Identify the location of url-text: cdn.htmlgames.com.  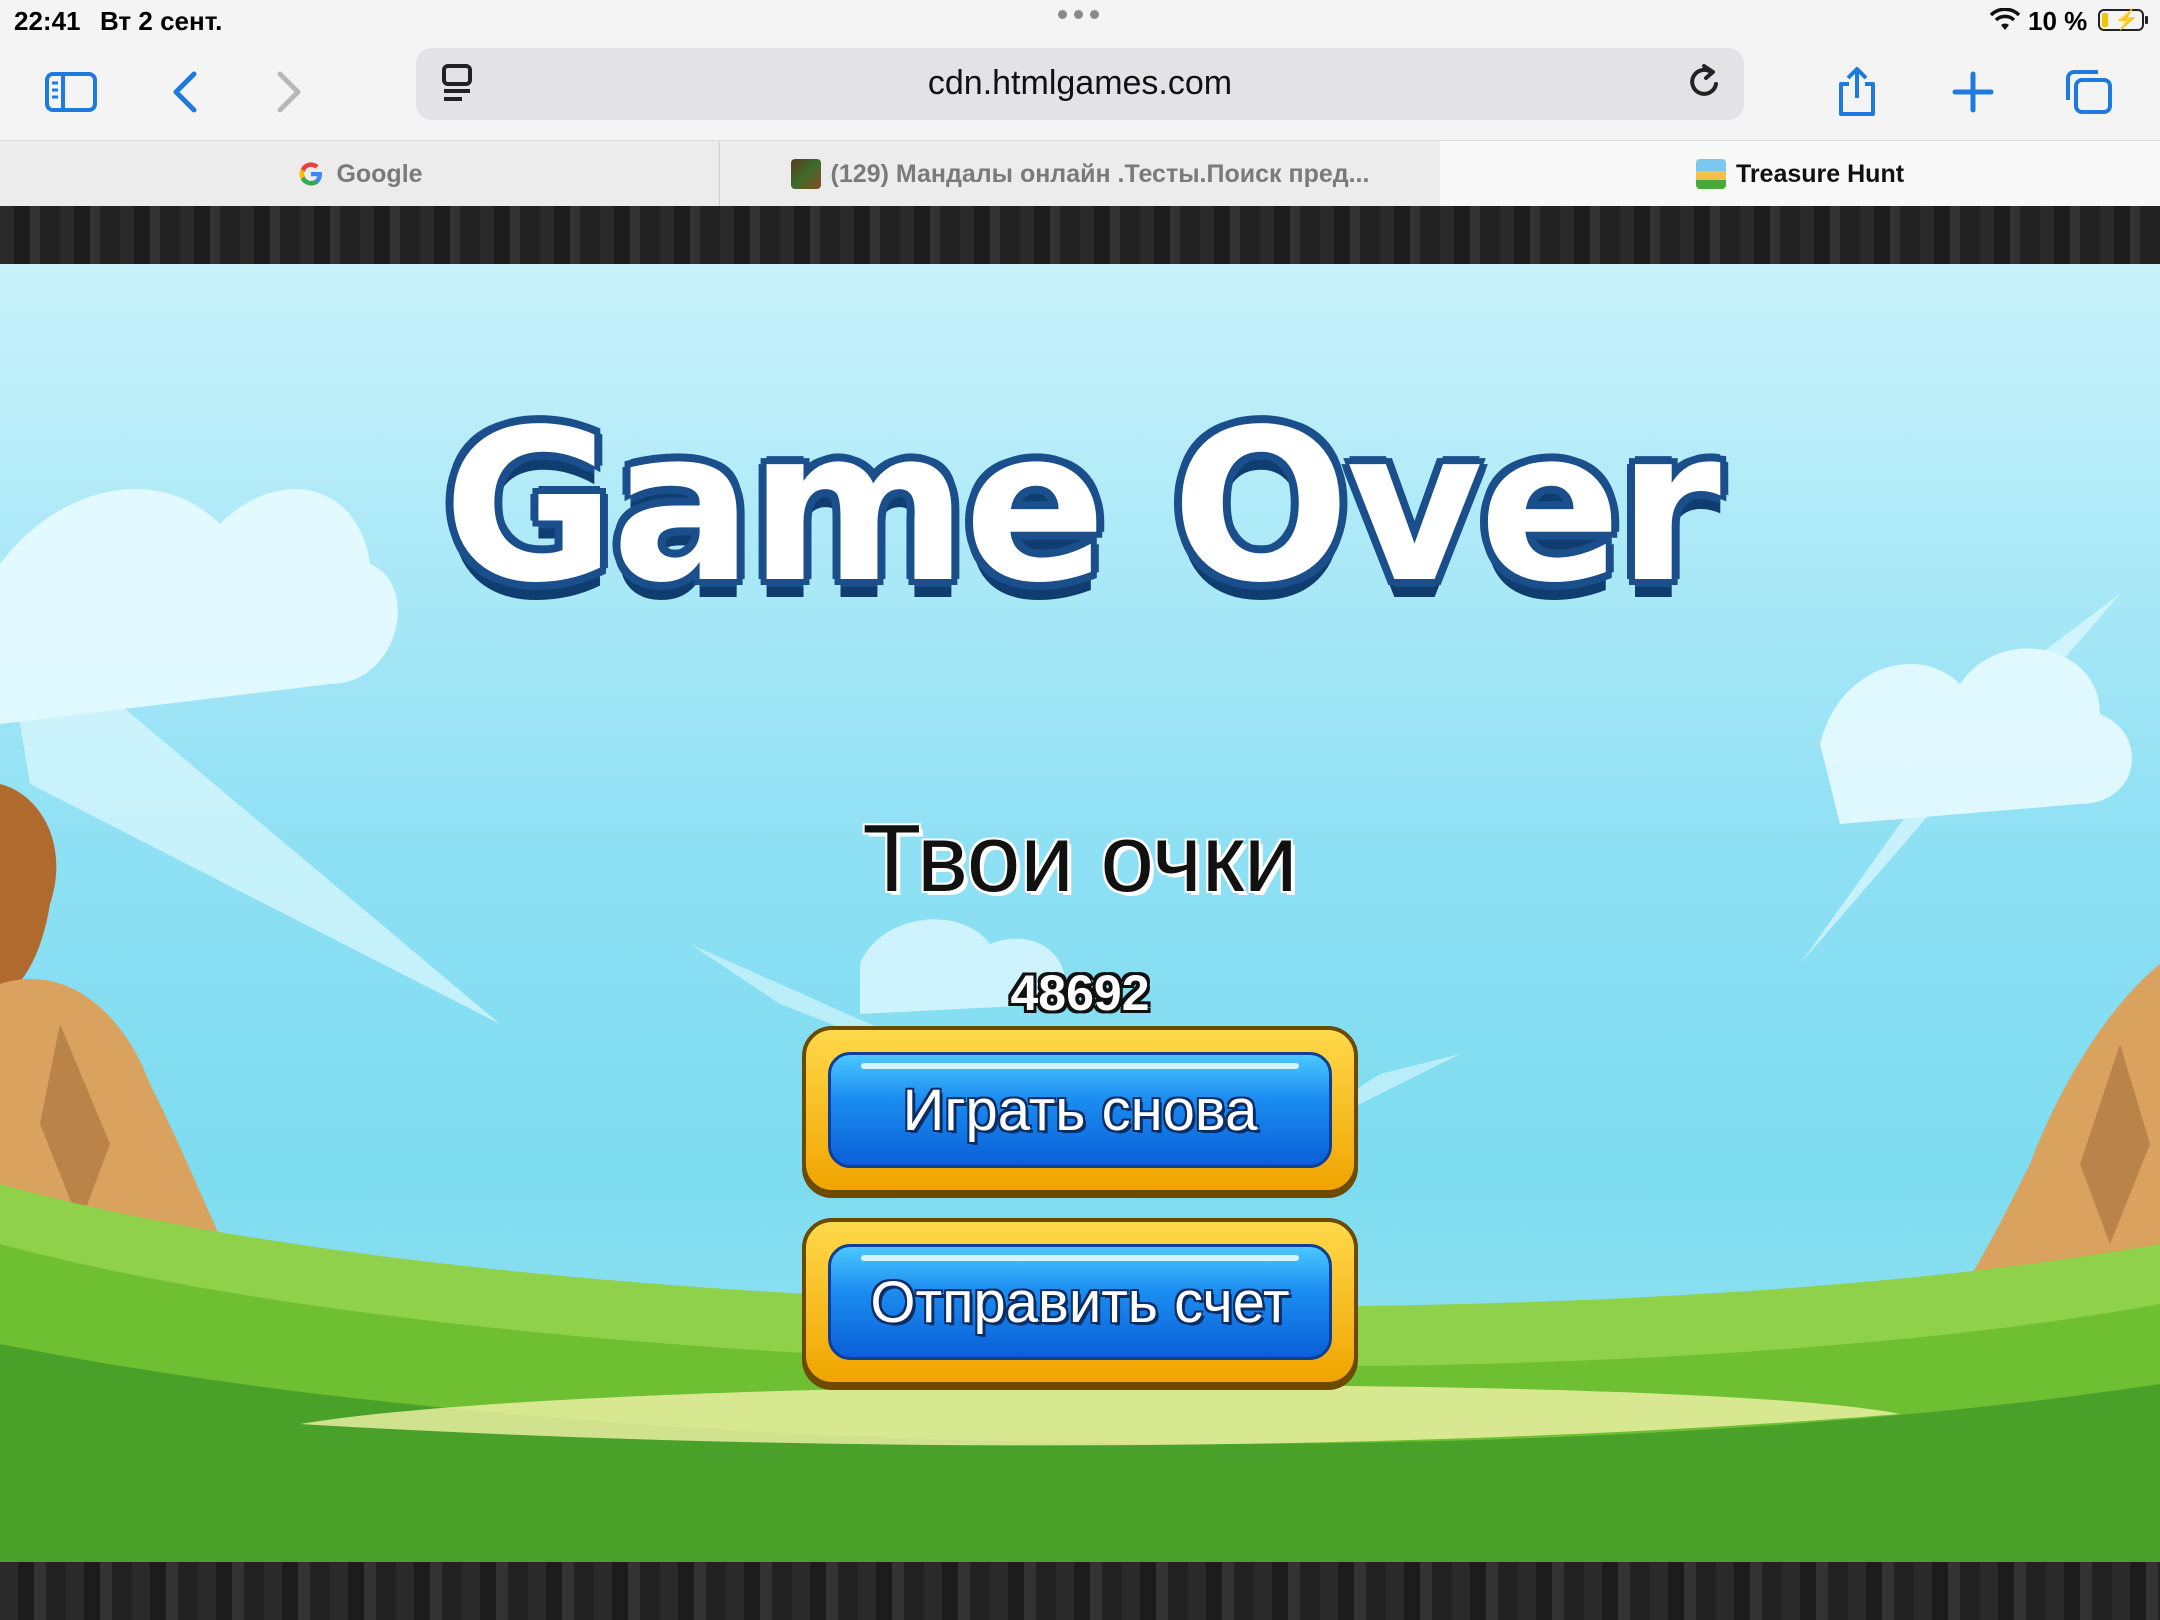
(1080, 83).